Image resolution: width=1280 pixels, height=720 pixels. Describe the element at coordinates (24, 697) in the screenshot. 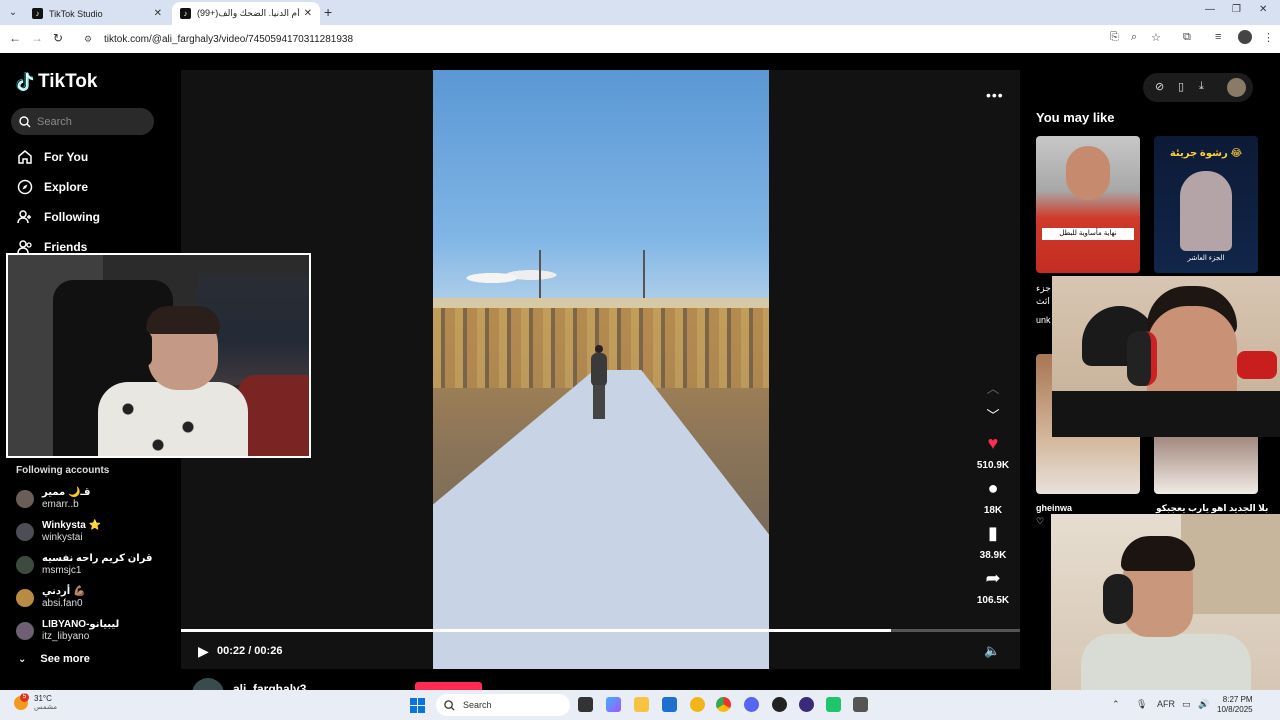

I see `notification-badge: 5` at that location.